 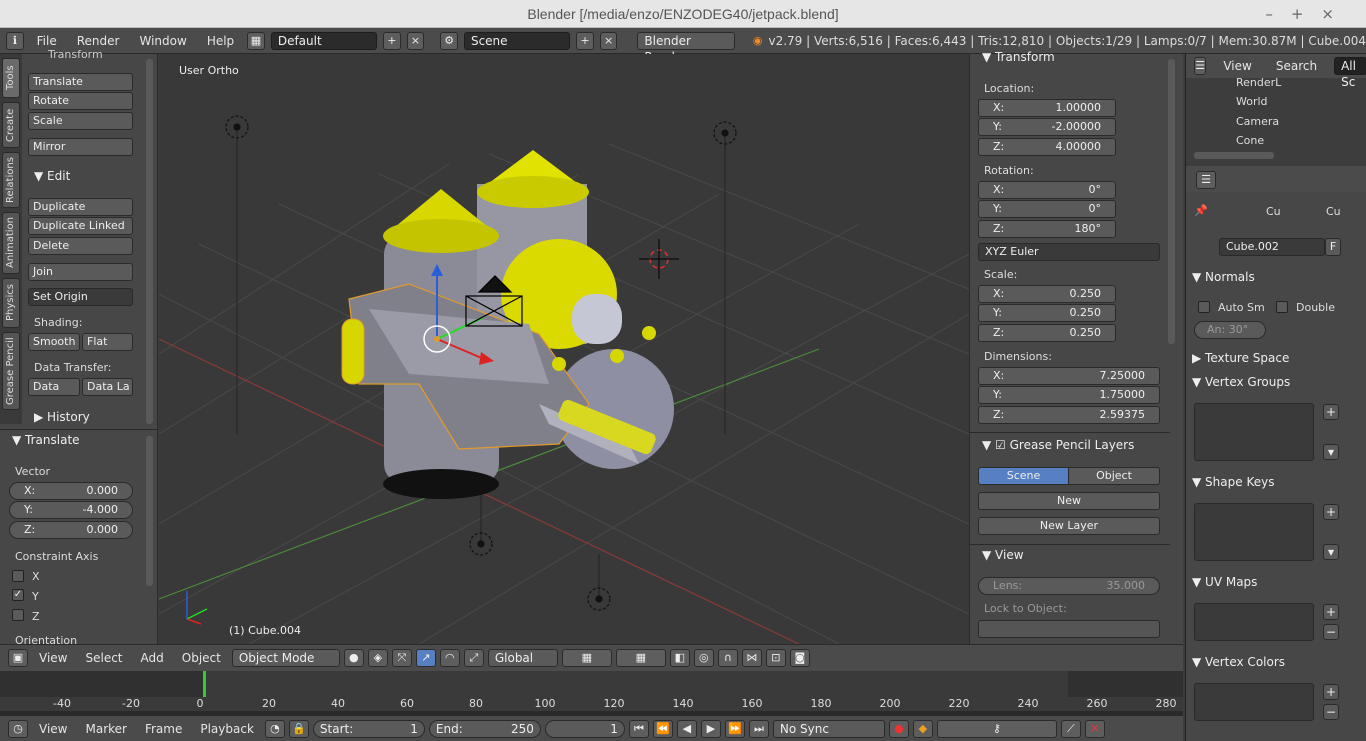 I want to click on snap-element-icon: ⋈, so click(x=751, y=658).